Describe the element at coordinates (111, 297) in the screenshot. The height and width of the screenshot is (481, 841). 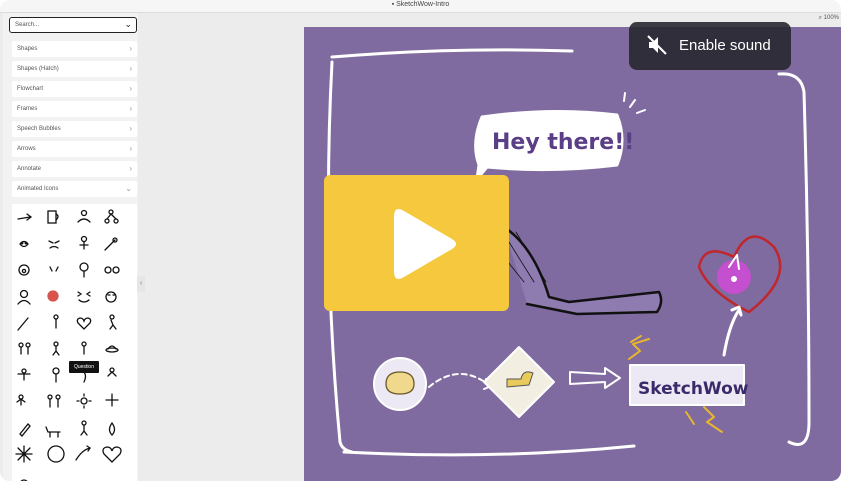
I see `wink-face-icon` at that location.